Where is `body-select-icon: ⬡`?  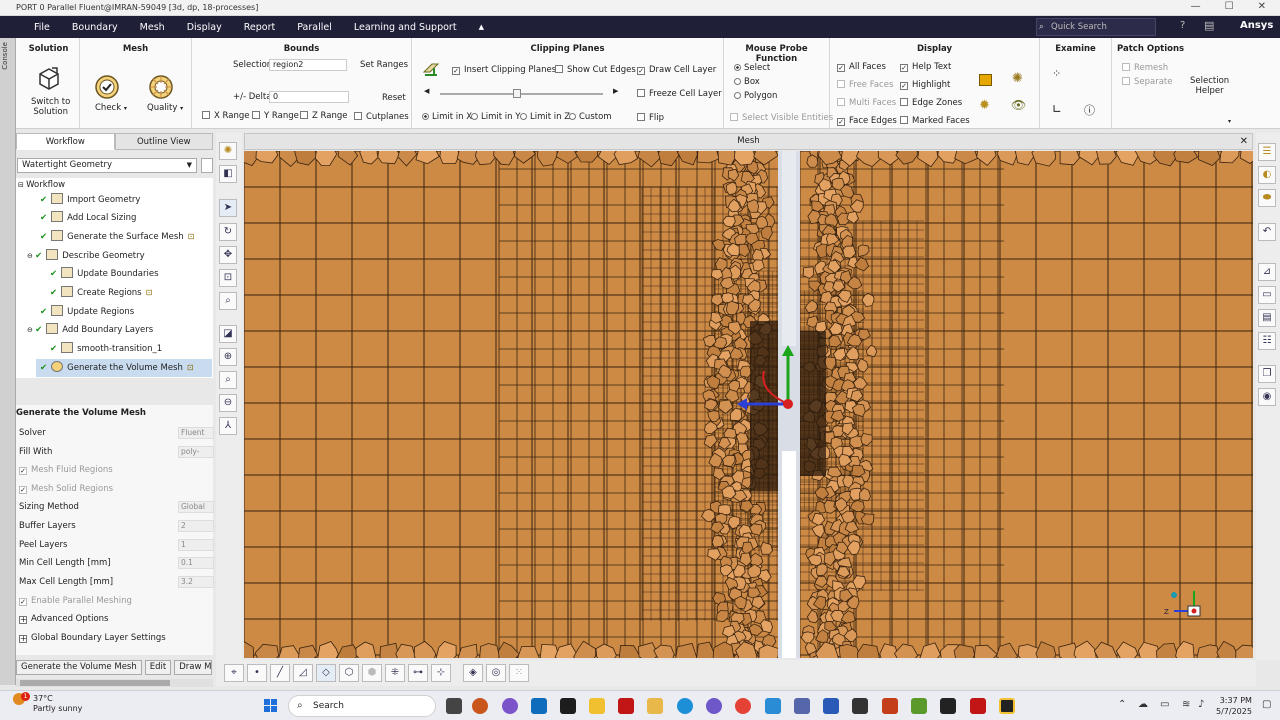 body-select-icon: ⬡ is located at coordinates (349, 673).